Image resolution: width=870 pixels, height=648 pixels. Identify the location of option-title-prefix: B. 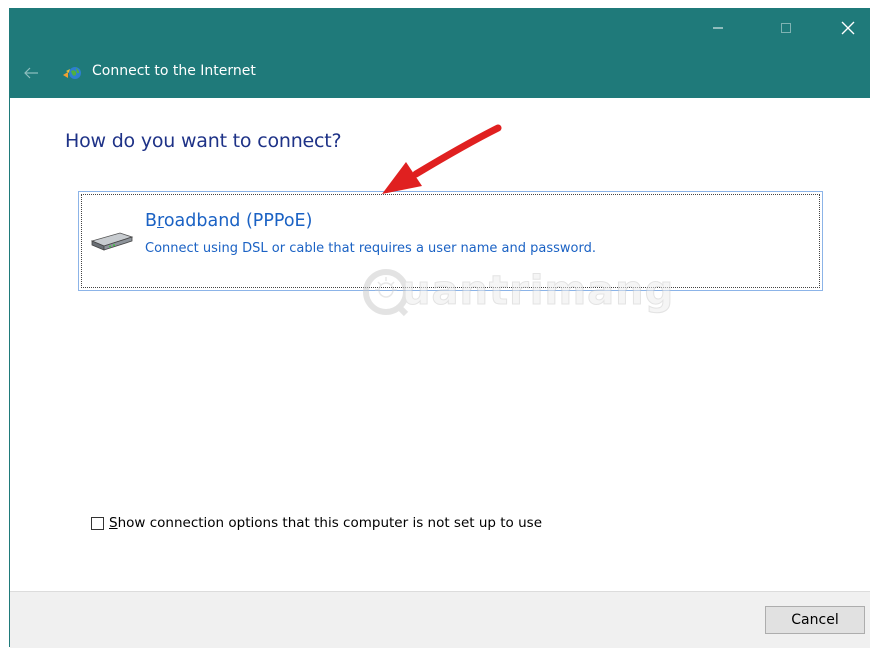
(151, 221).